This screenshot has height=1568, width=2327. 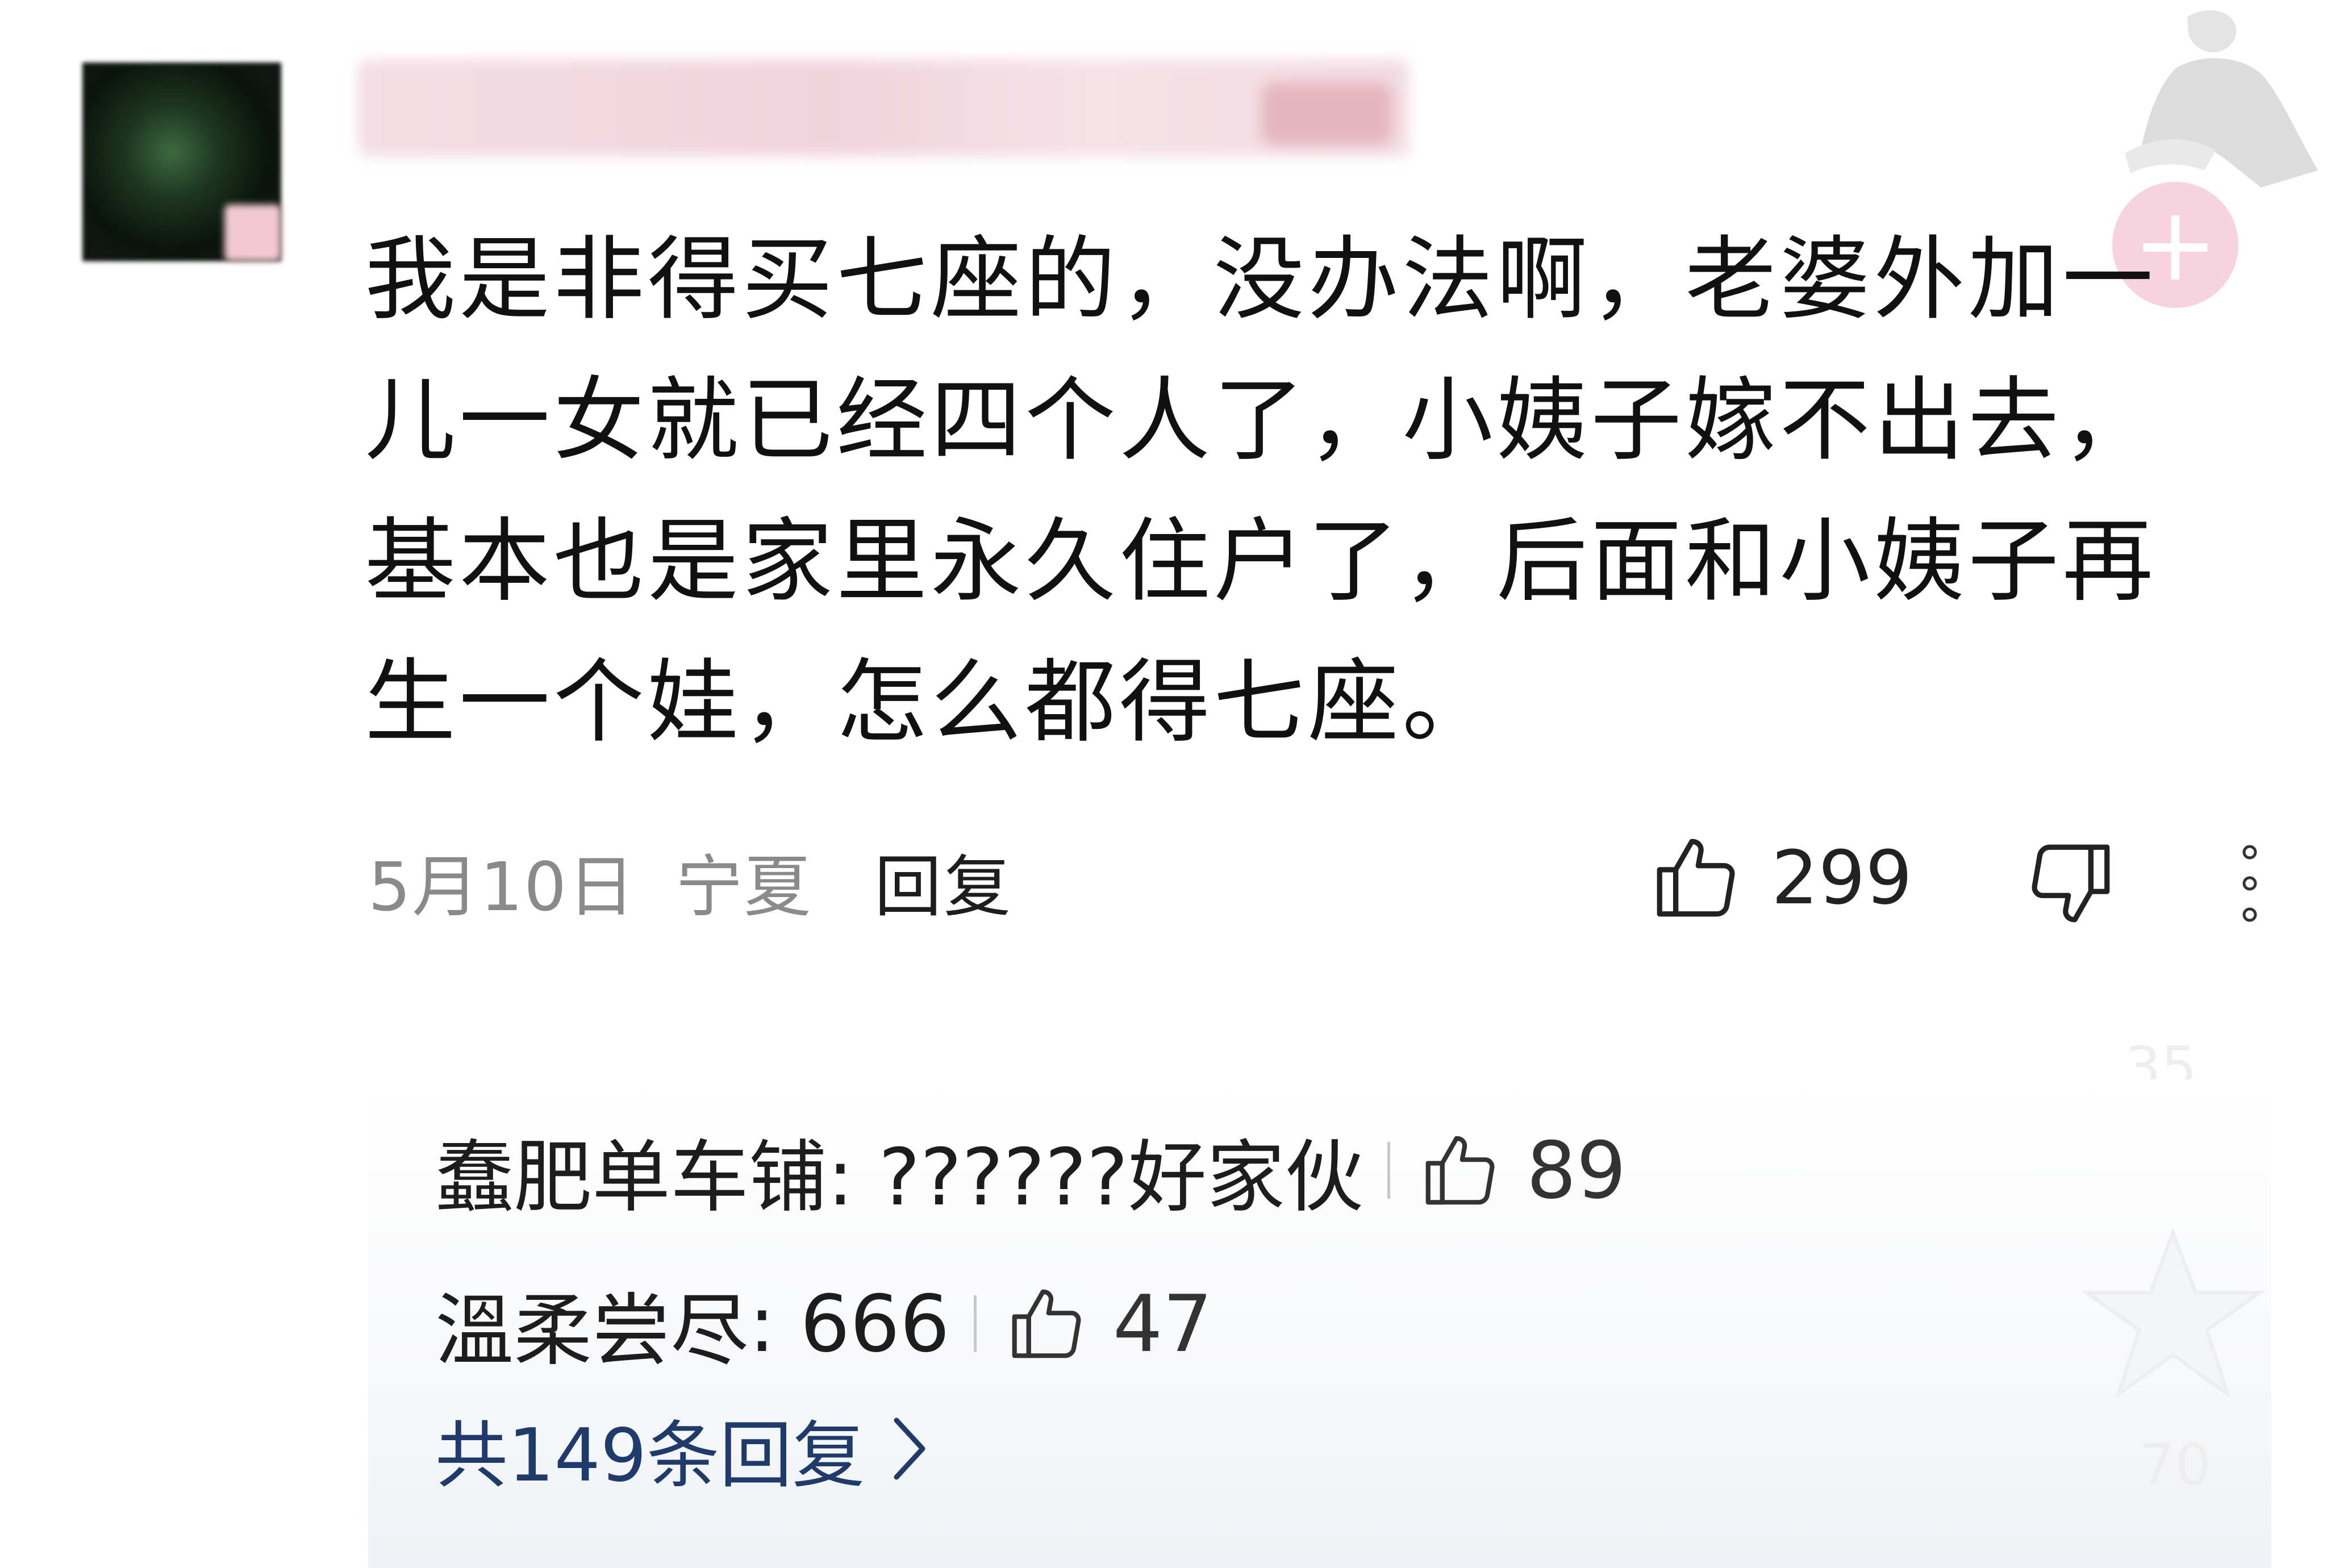 What do you see at coordinates (252, 233) in the screenshot?
I see `avatar-badge` at bounding box center [252, 233].